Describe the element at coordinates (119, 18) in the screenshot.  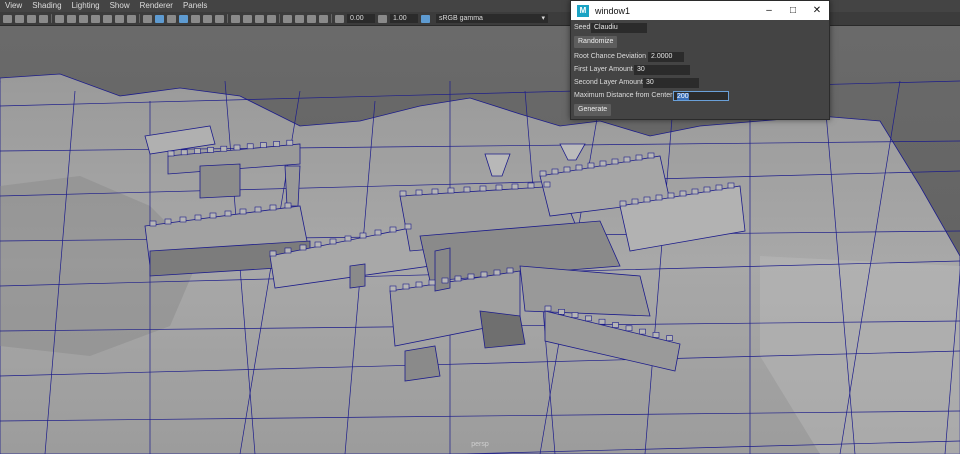
I see `safe-action-icon` at that location.